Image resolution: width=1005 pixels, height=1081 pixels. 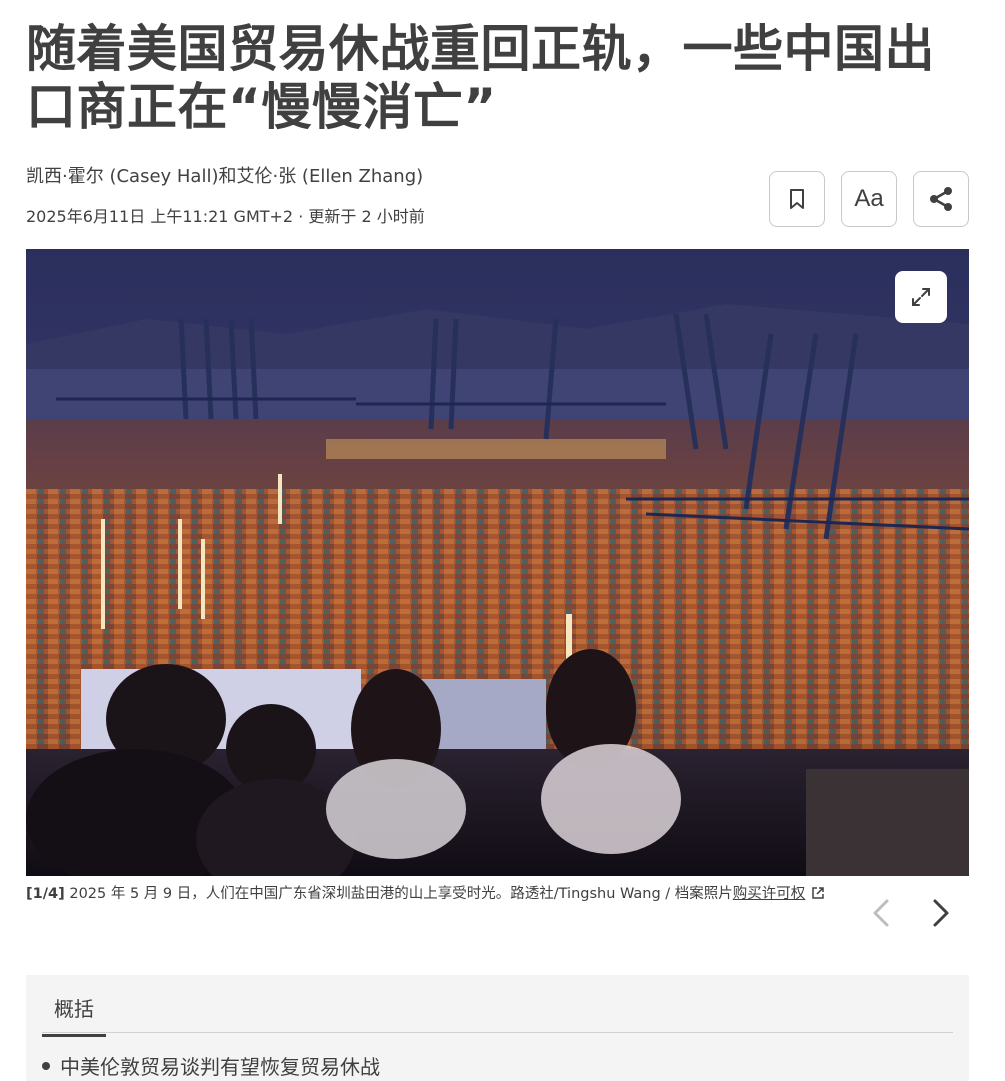 I want to click on article-dateline: 2025年6月11日 上午11:21 GMT+2 · 更新于 2 小时前, so click(x=225, y=216).